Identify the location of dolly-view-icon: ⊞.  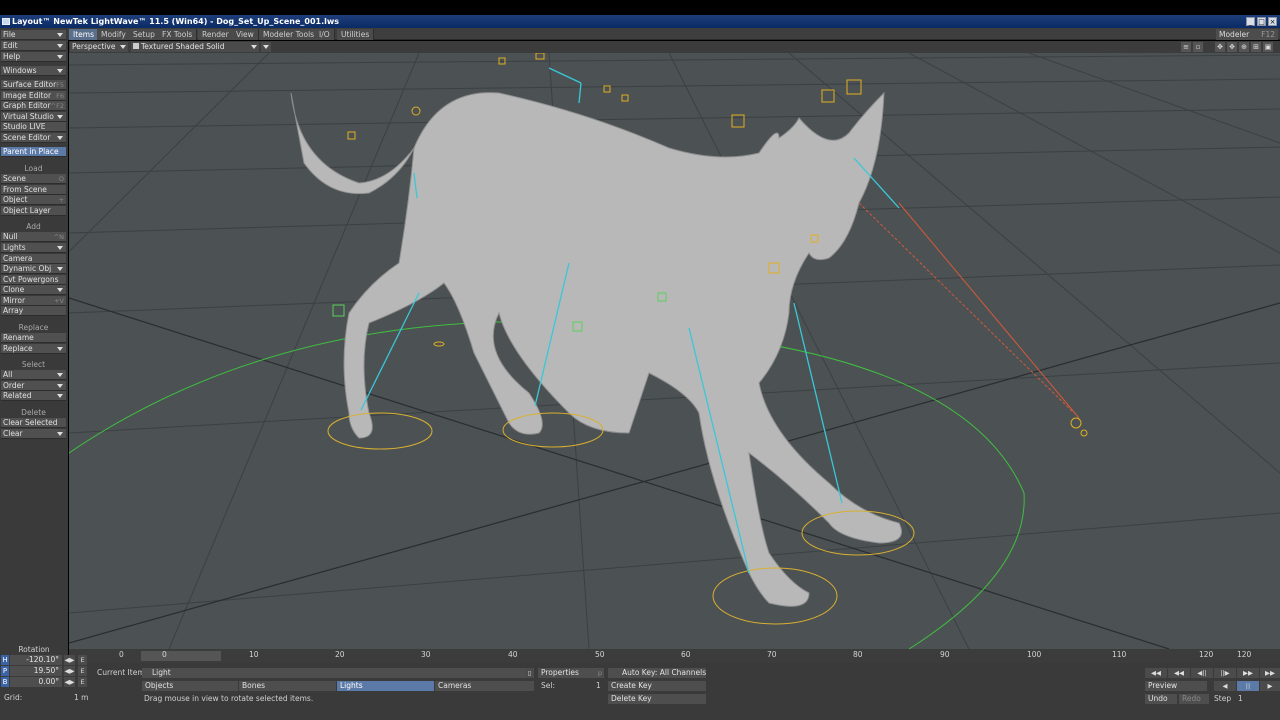
(1256, 47).